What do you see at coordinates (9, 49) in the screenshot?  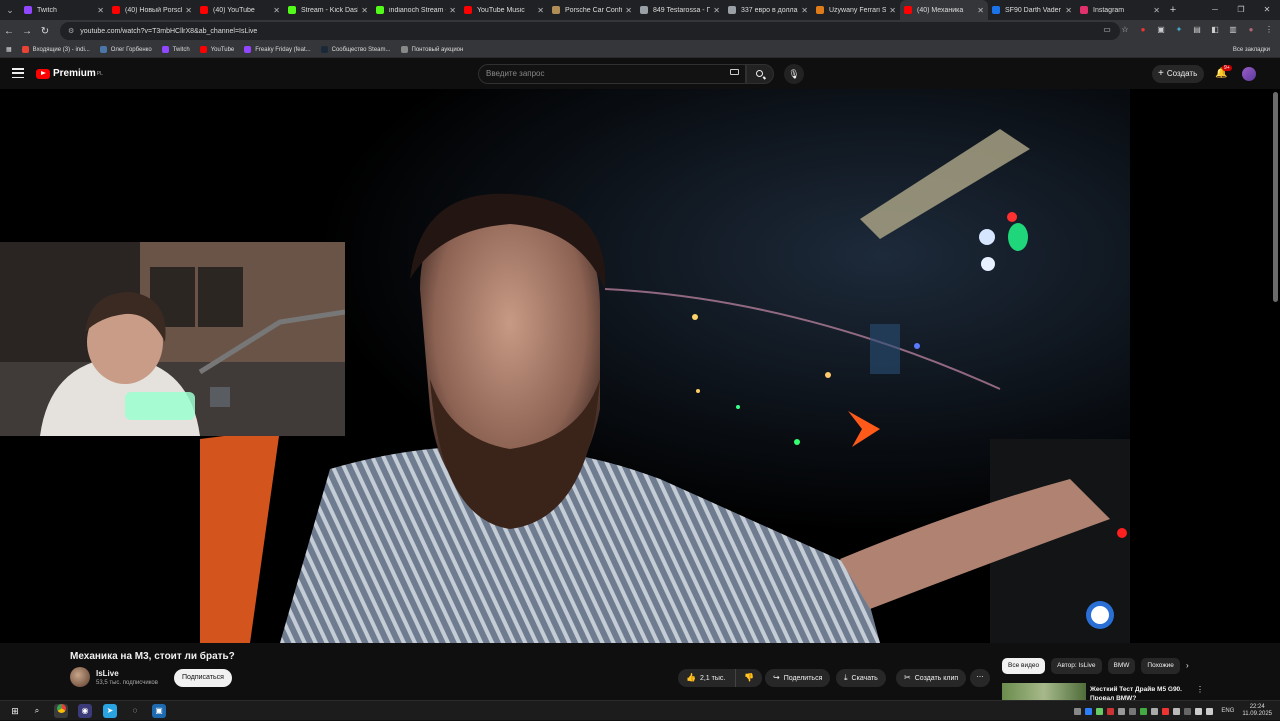 I see `apps-icon: ▦` at bounding box center [9, 49].